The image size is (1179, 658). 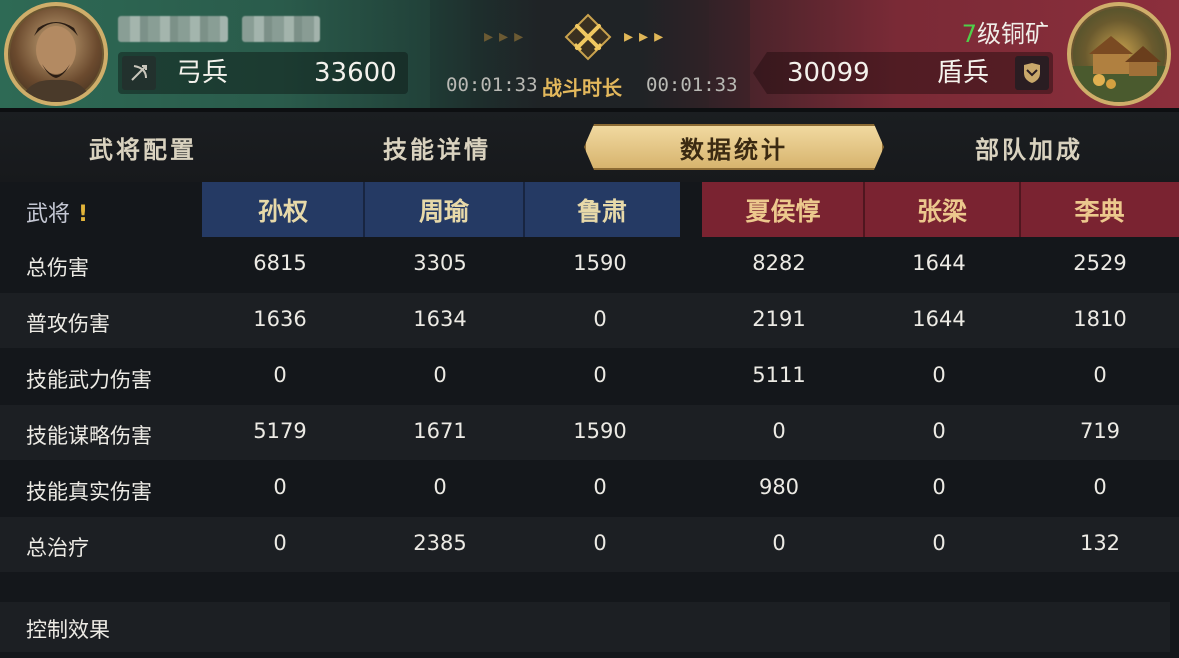 I want to click on table-cell: 3305, so click(x=440, y=263).